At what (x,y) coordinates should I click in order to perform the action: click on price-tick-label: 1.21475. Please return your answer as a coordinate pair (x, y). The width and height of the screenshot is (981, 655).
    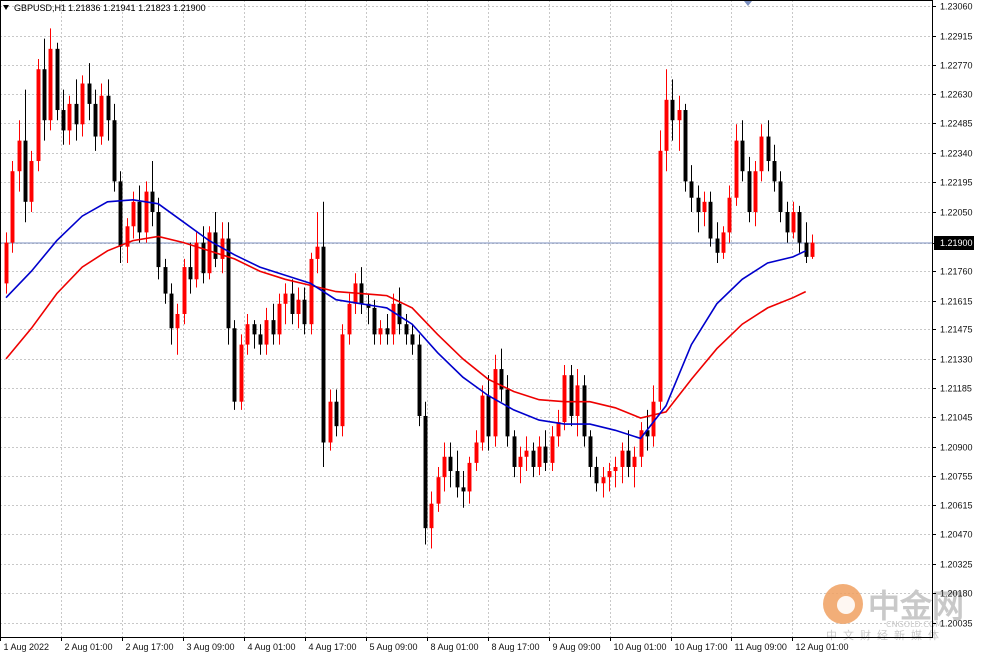
    Looking at the image, I should click on (956, 330).